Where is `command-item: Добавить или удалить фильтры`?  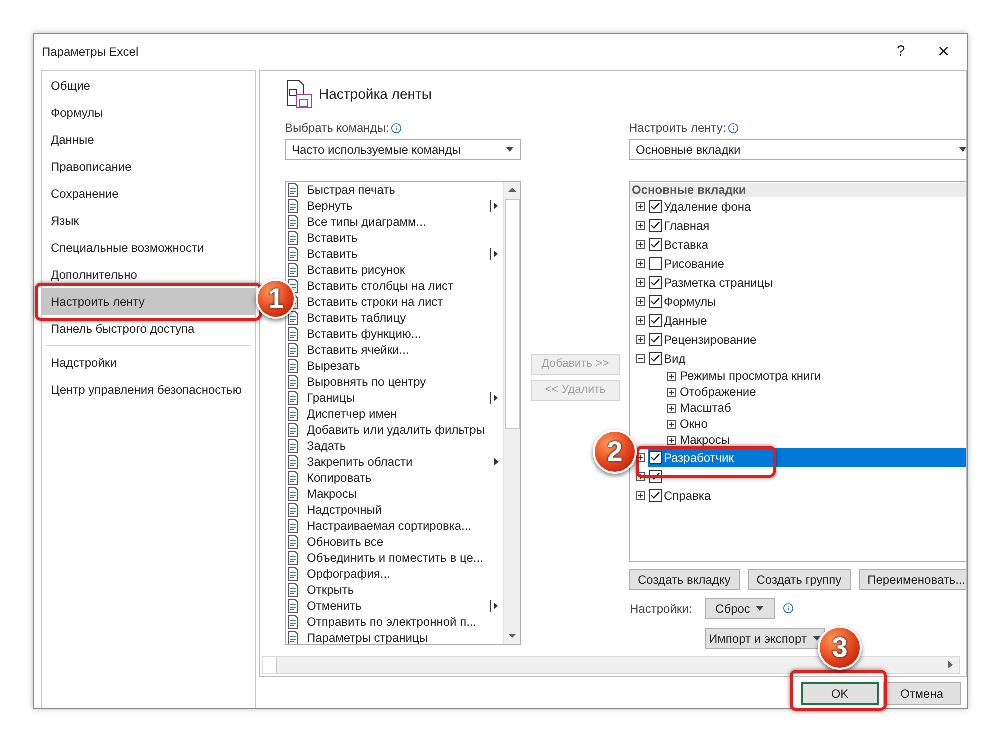 command-item: Добавить или удалить фильтры is located at coordinates (403, 430).